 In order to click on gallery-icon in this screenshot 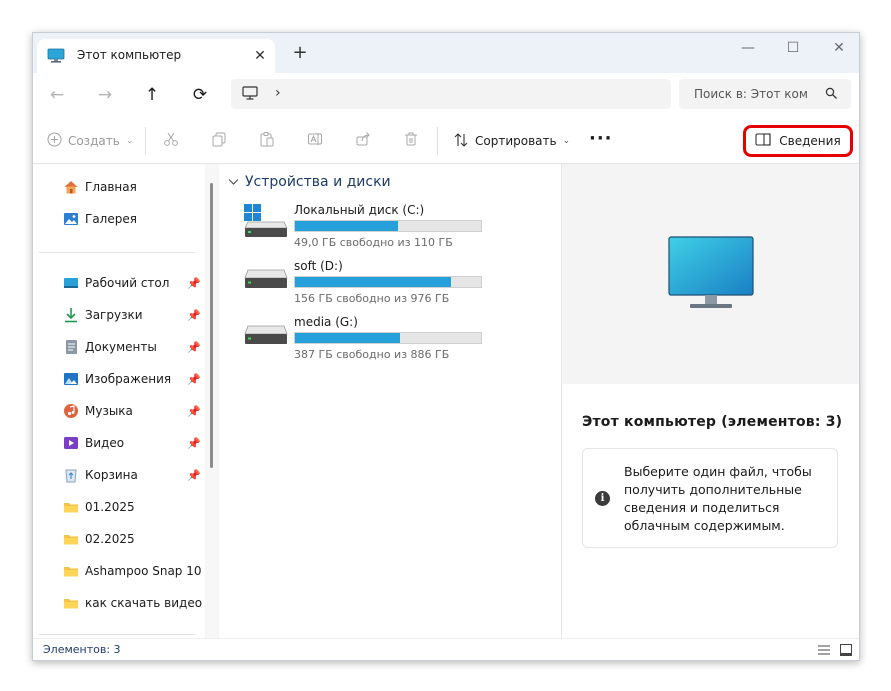, I will do `click(71, 219)`.